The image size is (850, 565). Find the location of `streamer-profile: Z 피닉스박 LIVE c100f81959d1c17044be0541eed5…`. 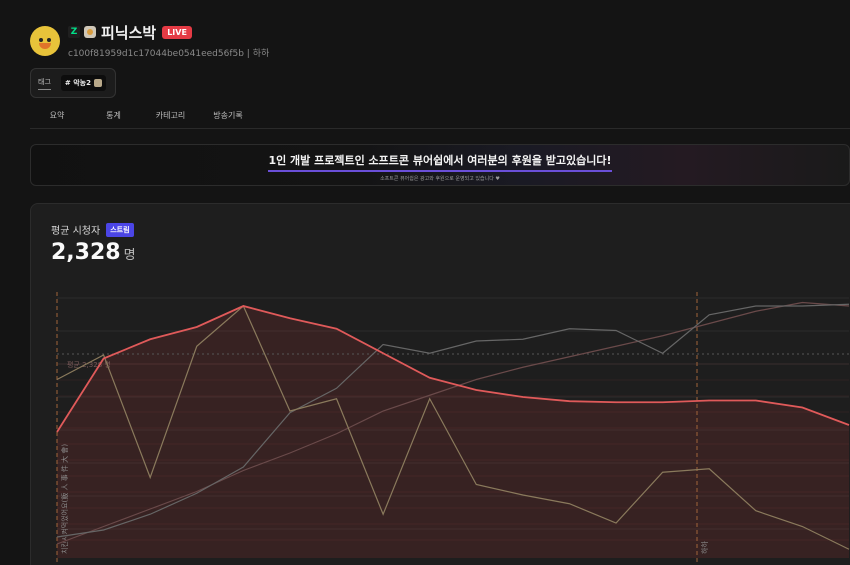

streamer-profile: Z 피닉스박 LIVE c100f81959d1c17044be0541eed5… is located at coordinates (149, 40).